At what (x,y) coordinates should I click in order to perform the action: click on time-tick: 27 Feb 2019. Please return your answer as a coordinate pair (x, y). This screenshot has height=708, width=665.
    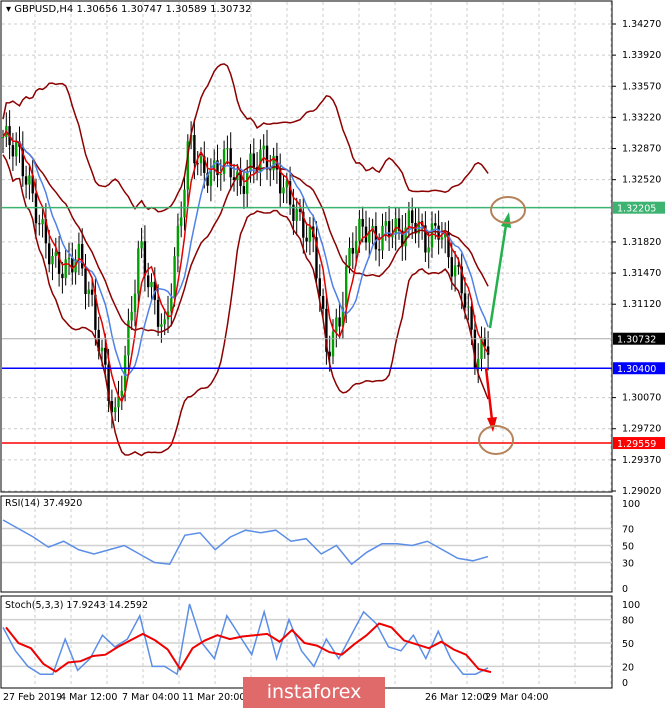
    Looking at the image, I should click on (32, 697).